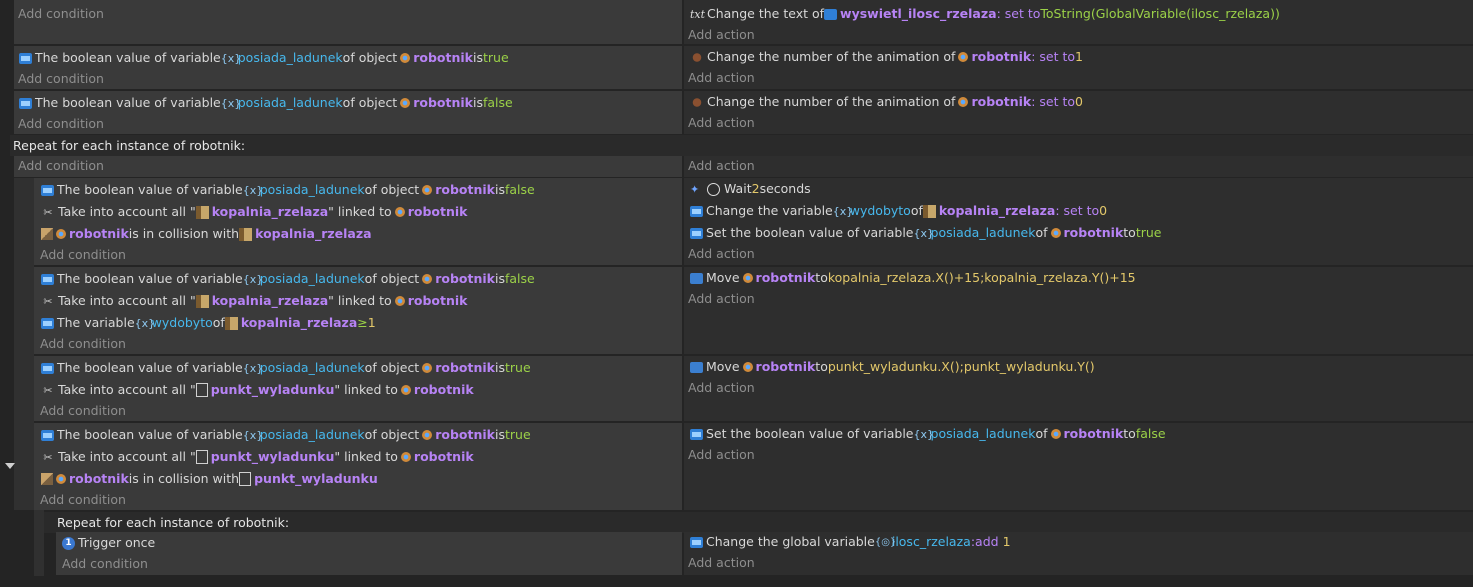 The width and height of the screenshot is (1473, 587). What do you see at coordinates (931, 542) in the screenshot?
I see `variable-name: ilosc_rzelaza` at bounding box center [931, 542].